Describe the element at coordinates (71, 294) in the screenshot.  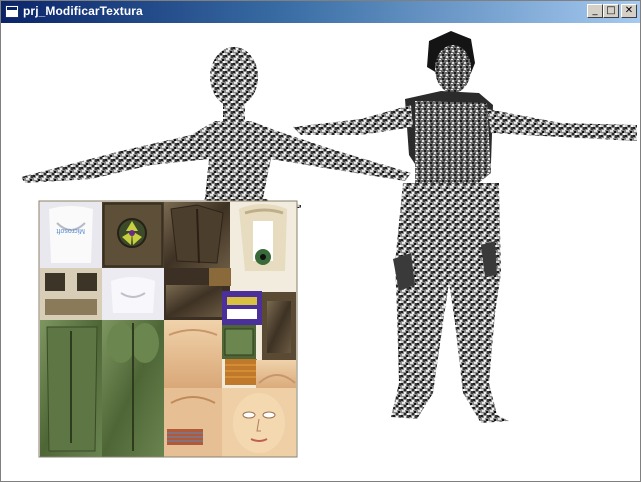
I see `atlas-belt-tile` at that location.